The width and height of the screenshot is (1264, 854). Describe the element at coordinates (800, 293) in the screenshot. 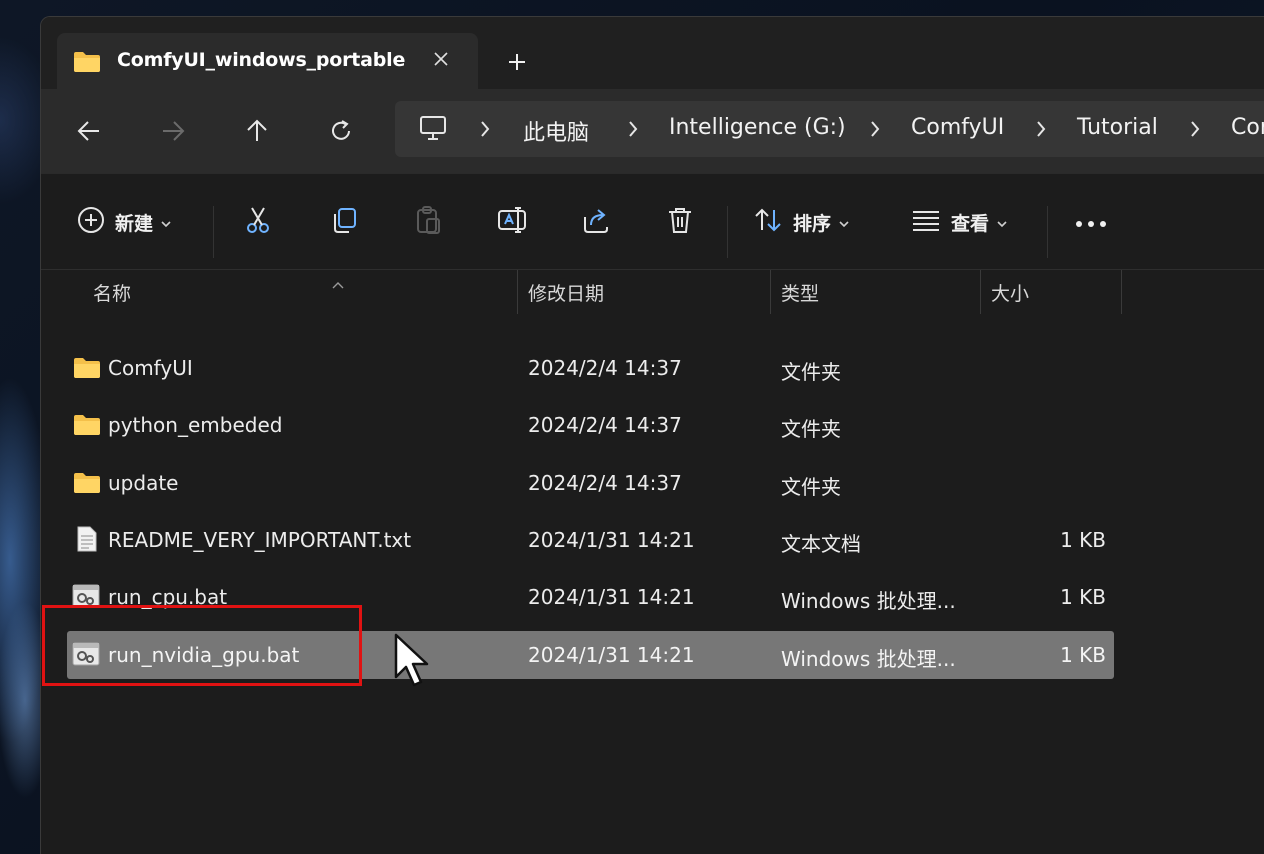

I see `column-type-label: 类型` at that location.